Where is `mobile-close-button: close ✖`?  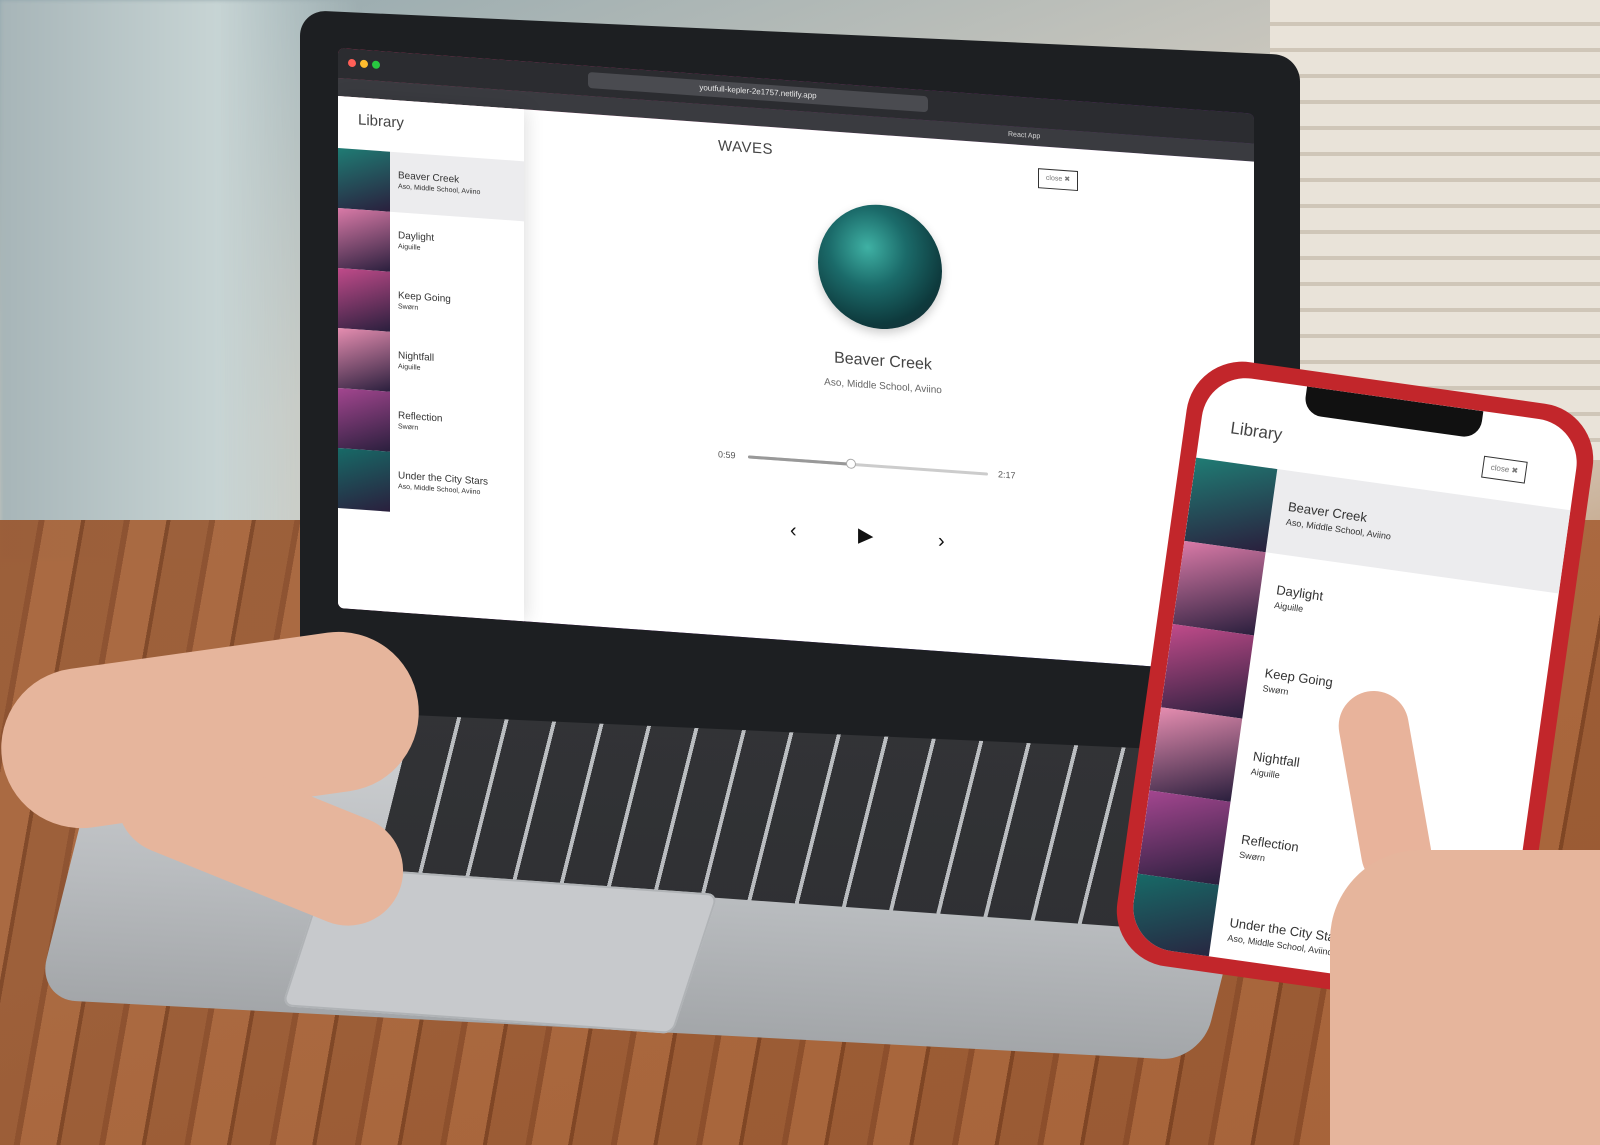
mobile-close-button: close ✖ is located at coordinates (1504, 469).